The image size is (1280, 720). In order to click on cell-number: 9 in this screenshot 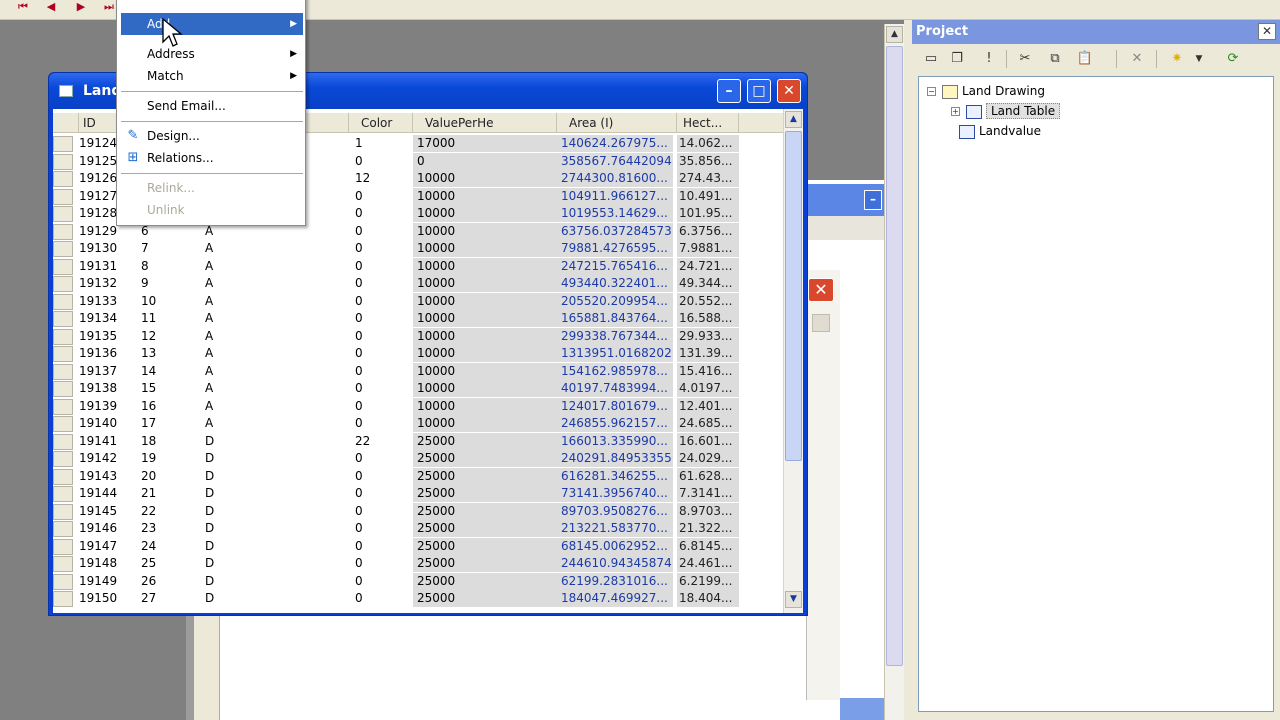, I will do `click(172, 283)`.